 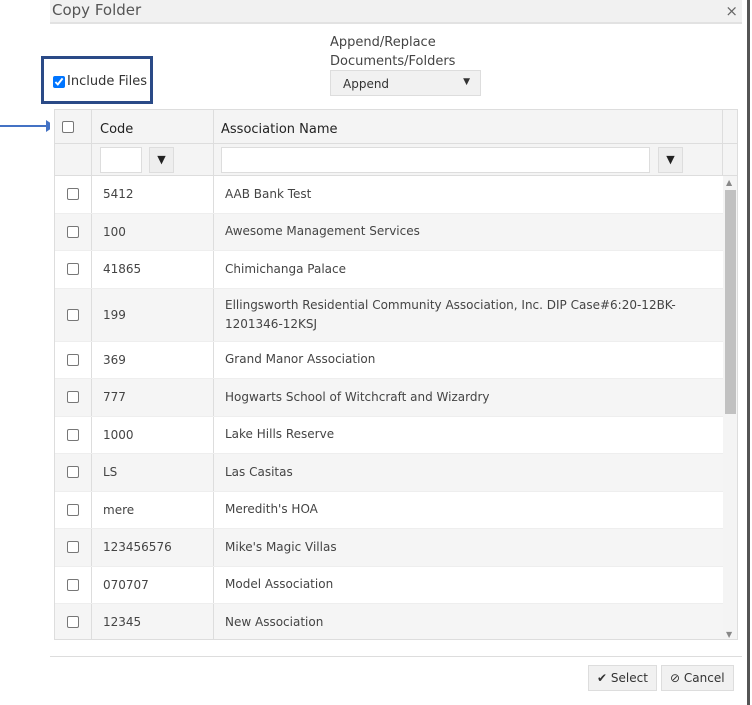 What do you see at coordinates (468, 232) in the screenshot?
I see `name-cell: Awesome Management Services` at bounding box center [468, 232].